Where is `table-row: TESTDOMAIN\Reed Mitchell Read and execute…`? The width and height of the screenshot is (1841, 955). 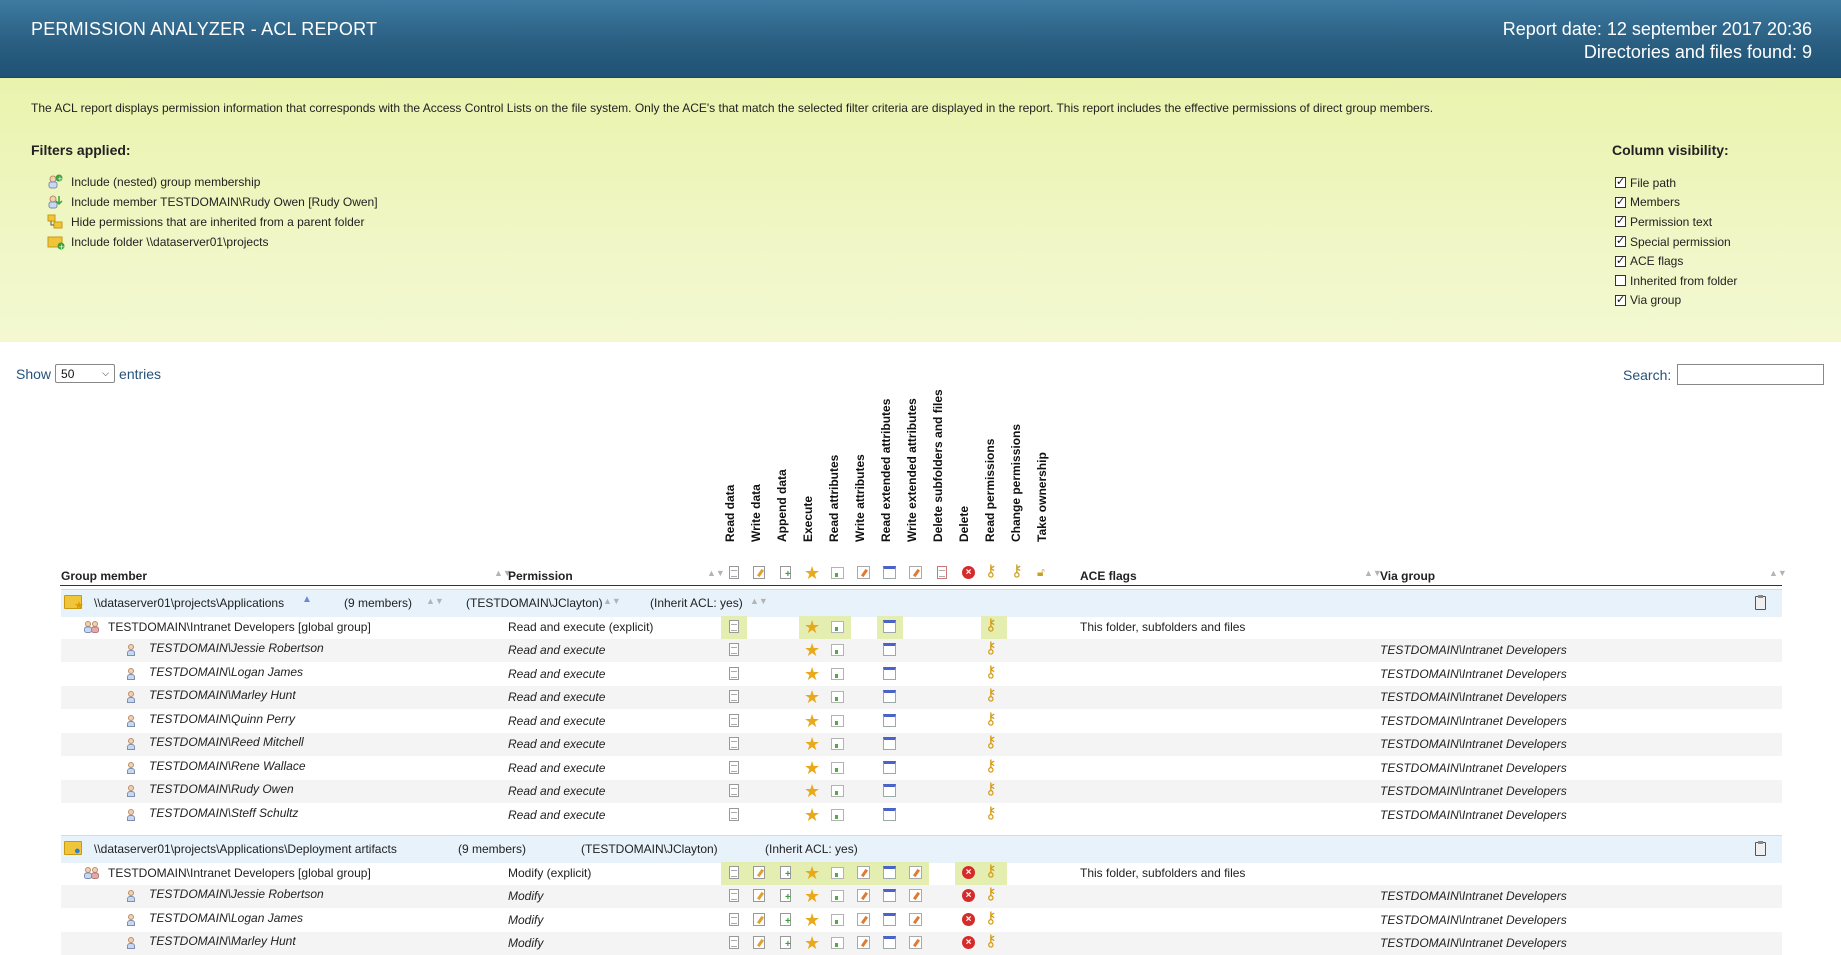
table-row: TESTDOMAIN\Reed Mitchell Read and execute… is located at coordinates (921, 744).